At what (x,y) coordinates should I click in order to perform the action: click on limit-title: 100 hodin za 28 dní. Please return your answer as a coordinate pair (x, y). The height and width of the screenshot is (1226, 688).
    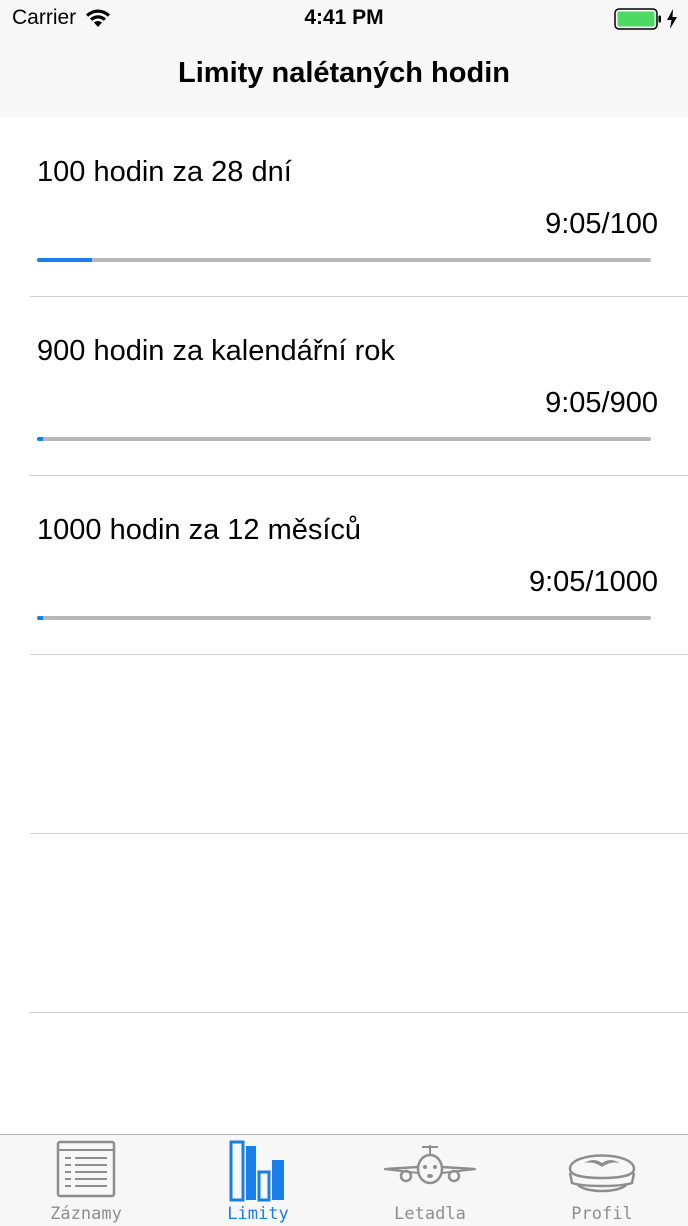
    Looking at the image, I should click on (164, 172).